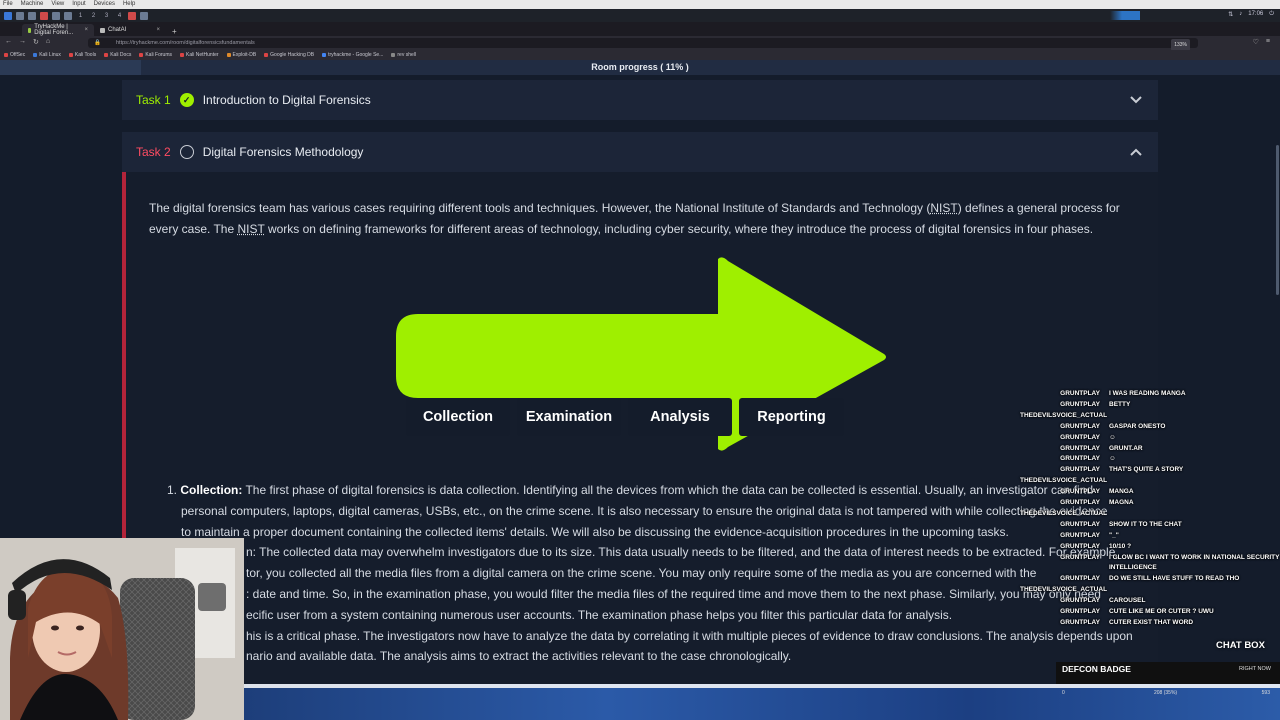 Image resolution: width=1280 pixels, height=720 pixels. Describe the element at coordinates (36, 42) in the screenshot. I see `reload-icon: ↻` at that location.